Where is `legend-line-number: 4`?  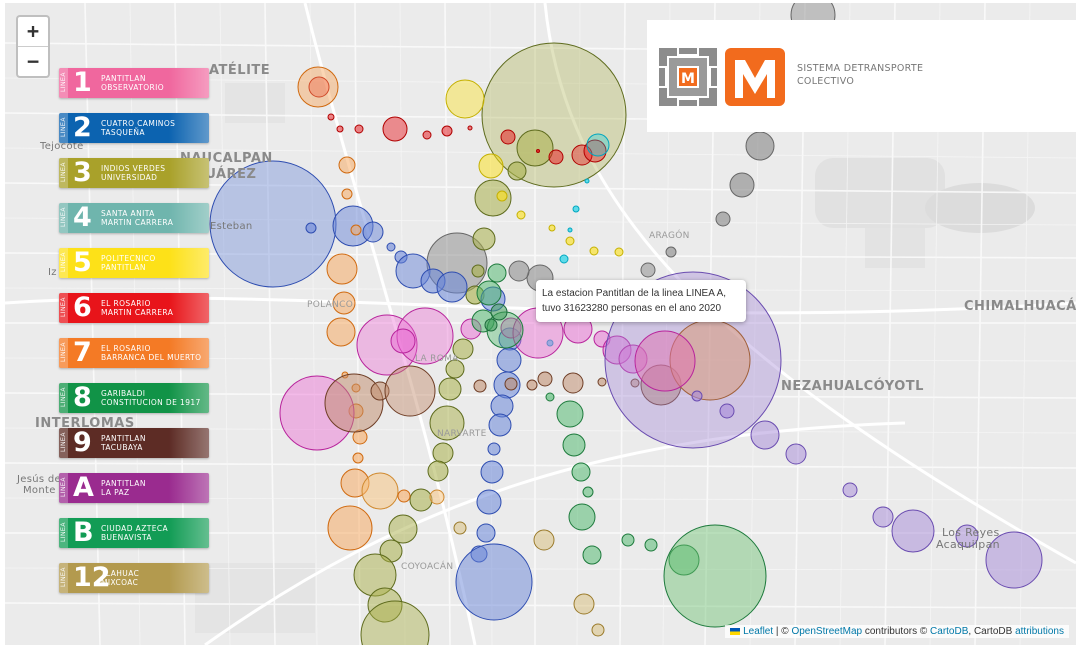 legend-line-number: 4 is located at coordinates (82, 218).